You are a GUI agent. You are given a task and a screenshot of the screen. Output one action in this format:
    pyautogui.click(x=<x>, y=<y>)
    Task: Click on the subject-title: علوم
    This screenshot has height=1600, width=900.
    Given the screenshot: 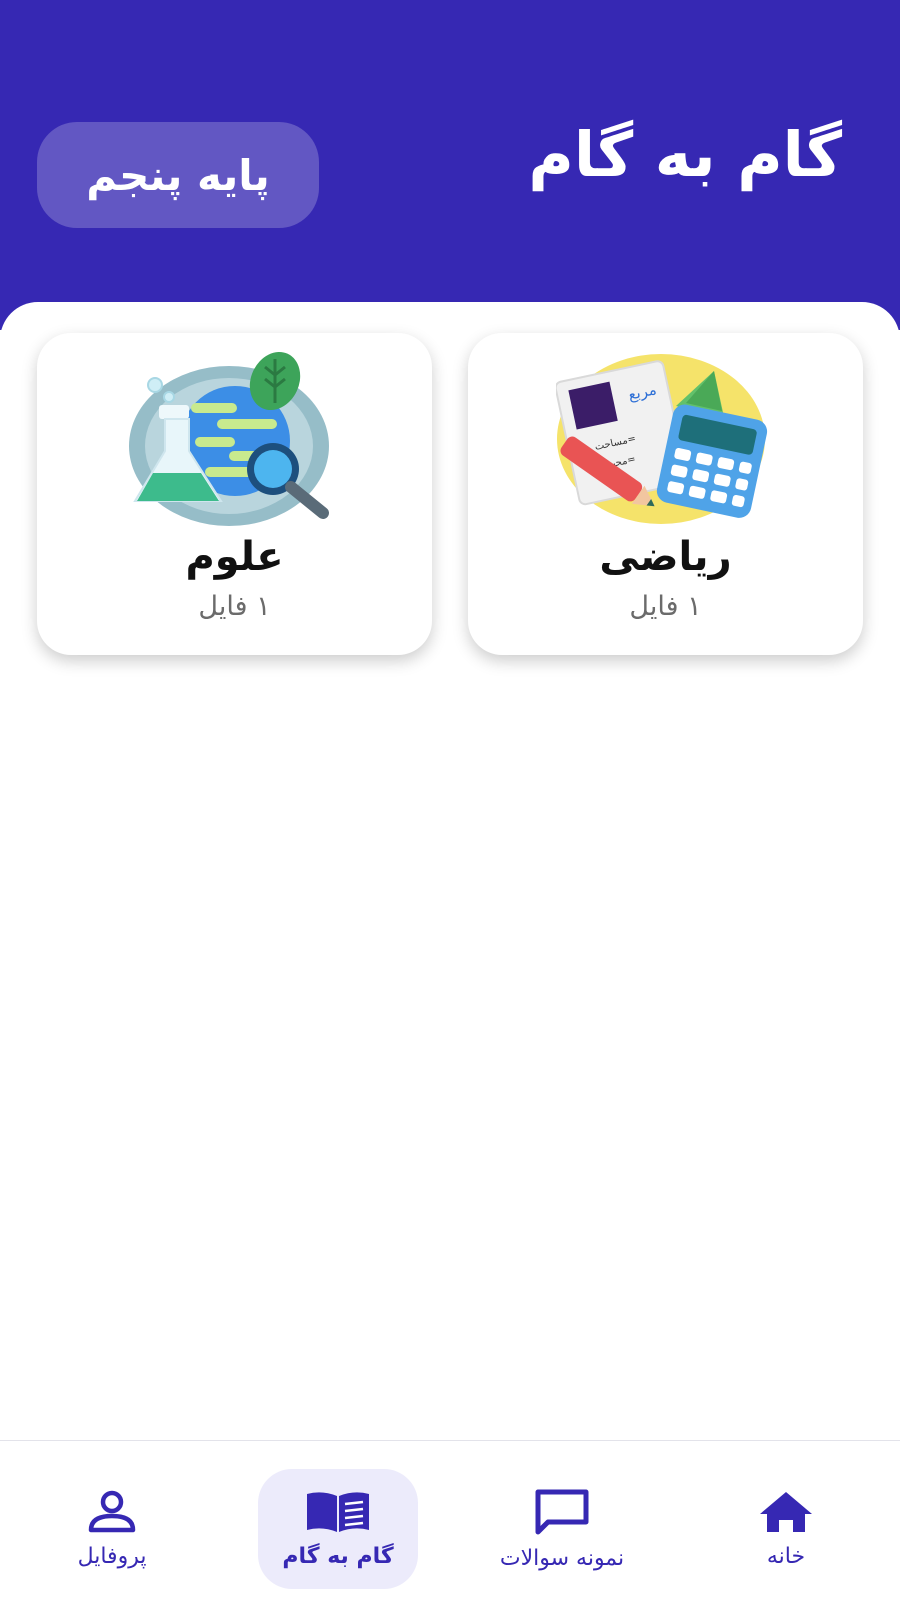 What is the action you would take?
    pyautogui.click(x=234, y=557)
    